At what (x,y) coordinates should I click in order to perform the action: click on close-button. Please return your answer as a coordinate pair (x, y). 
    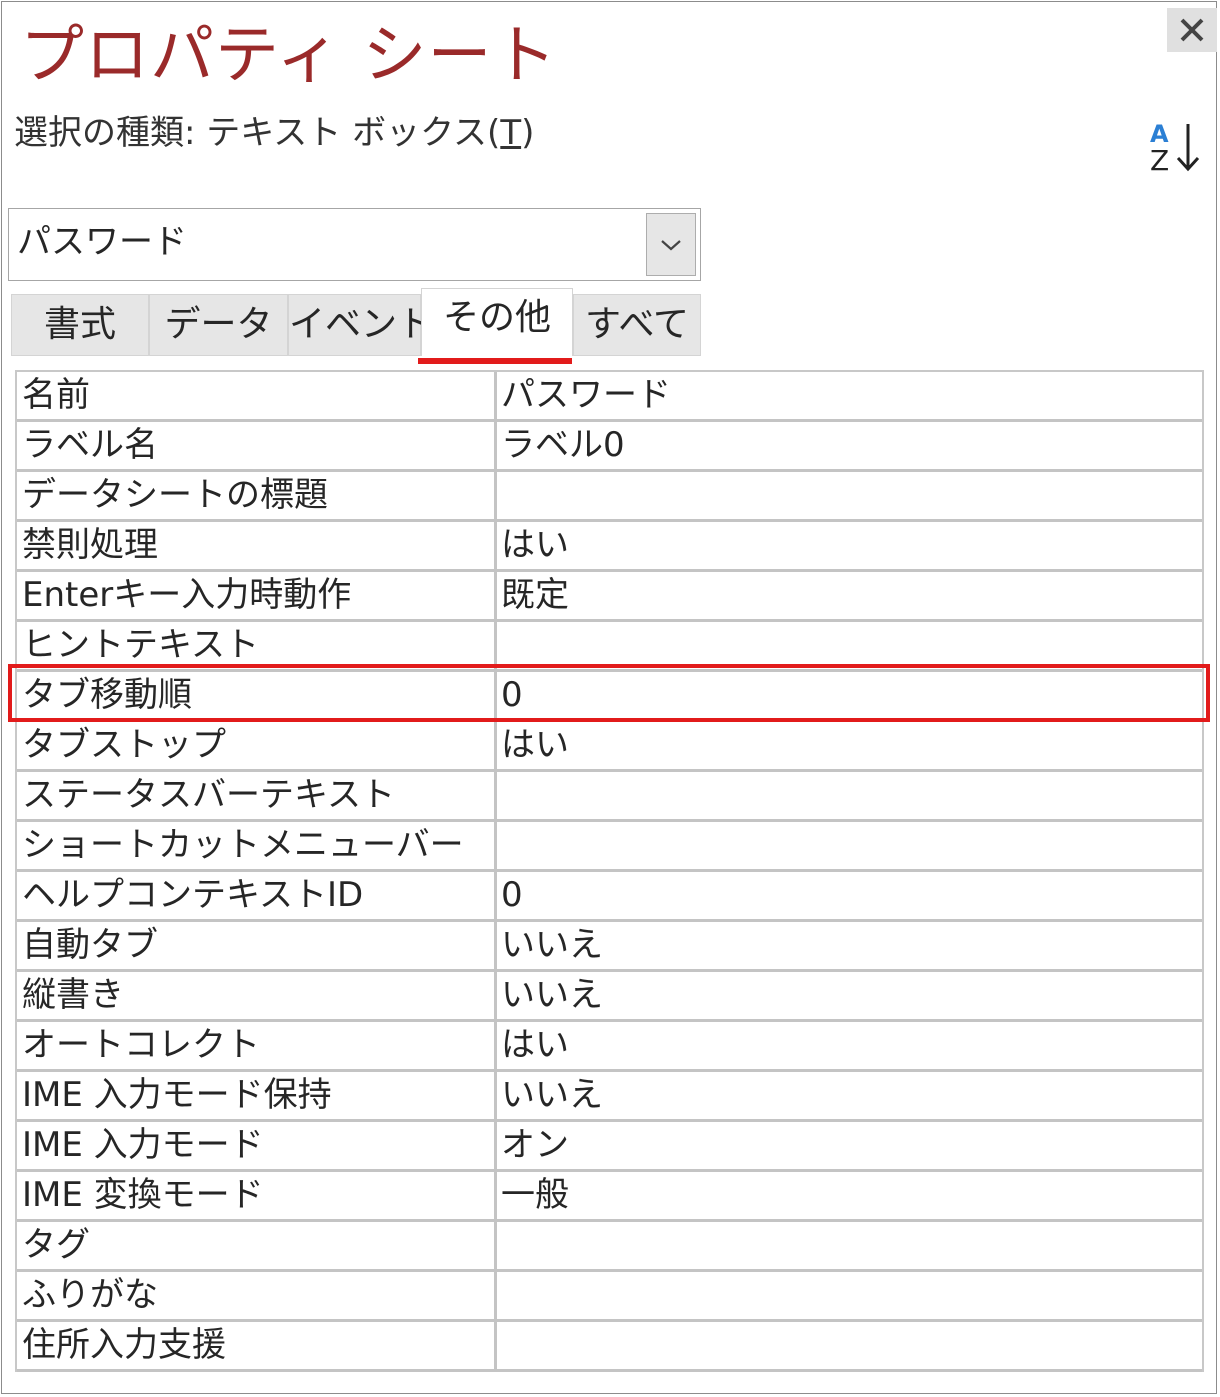
    Looking at the image, I should click on (1192, 30).